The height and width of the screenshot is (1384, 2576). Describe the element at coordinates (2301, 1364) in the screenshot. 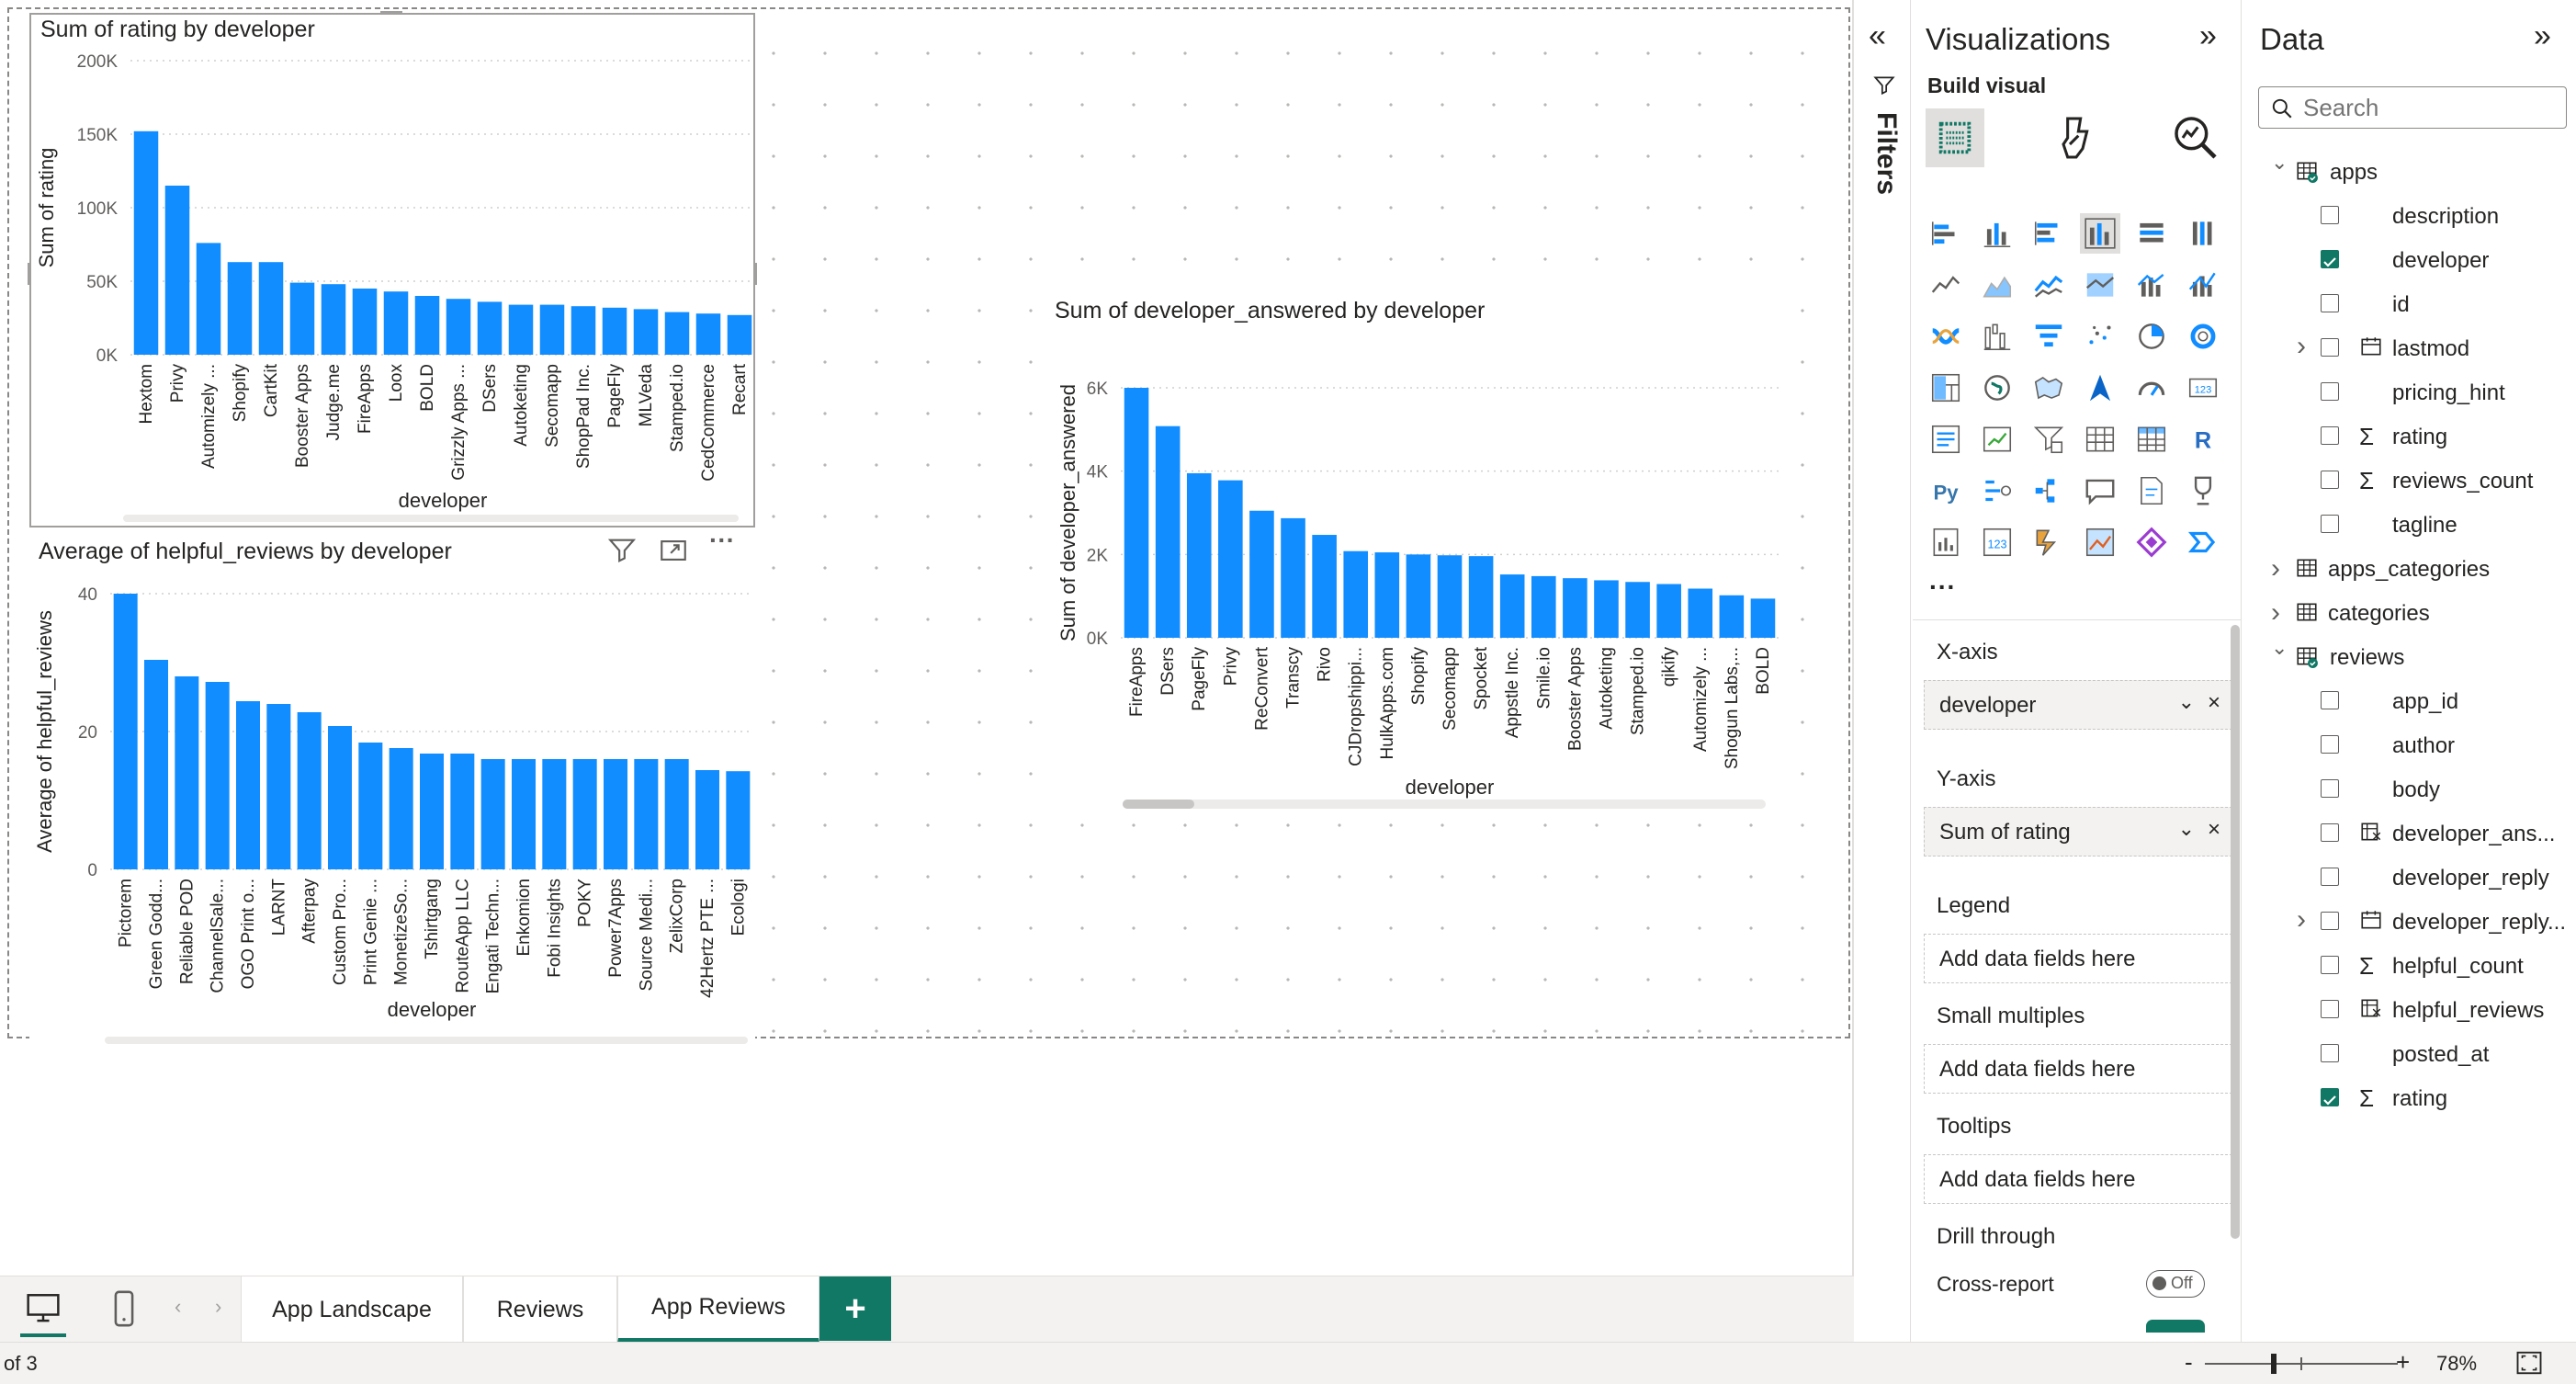

I see `zoom-slider` at that location.